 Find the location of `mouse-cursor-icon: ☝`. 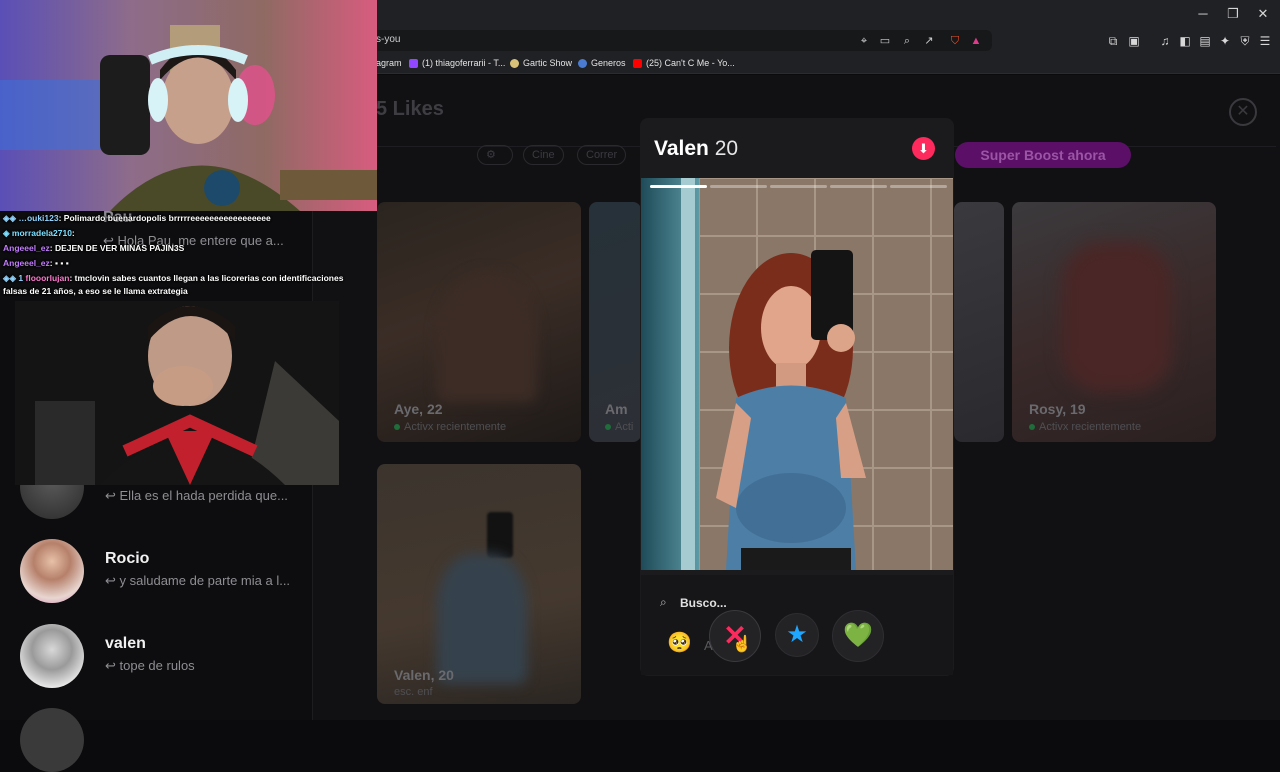

mouse-cursor-icon: ☝ is located at coordinates (742, 644).